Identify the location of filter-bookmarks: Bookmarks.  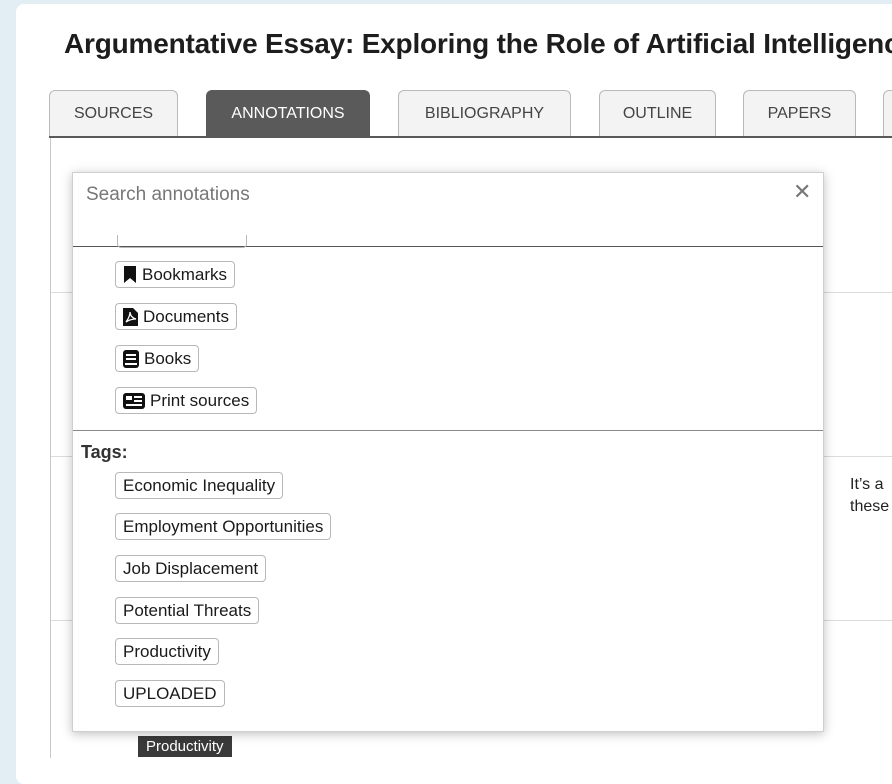
(175, 274).